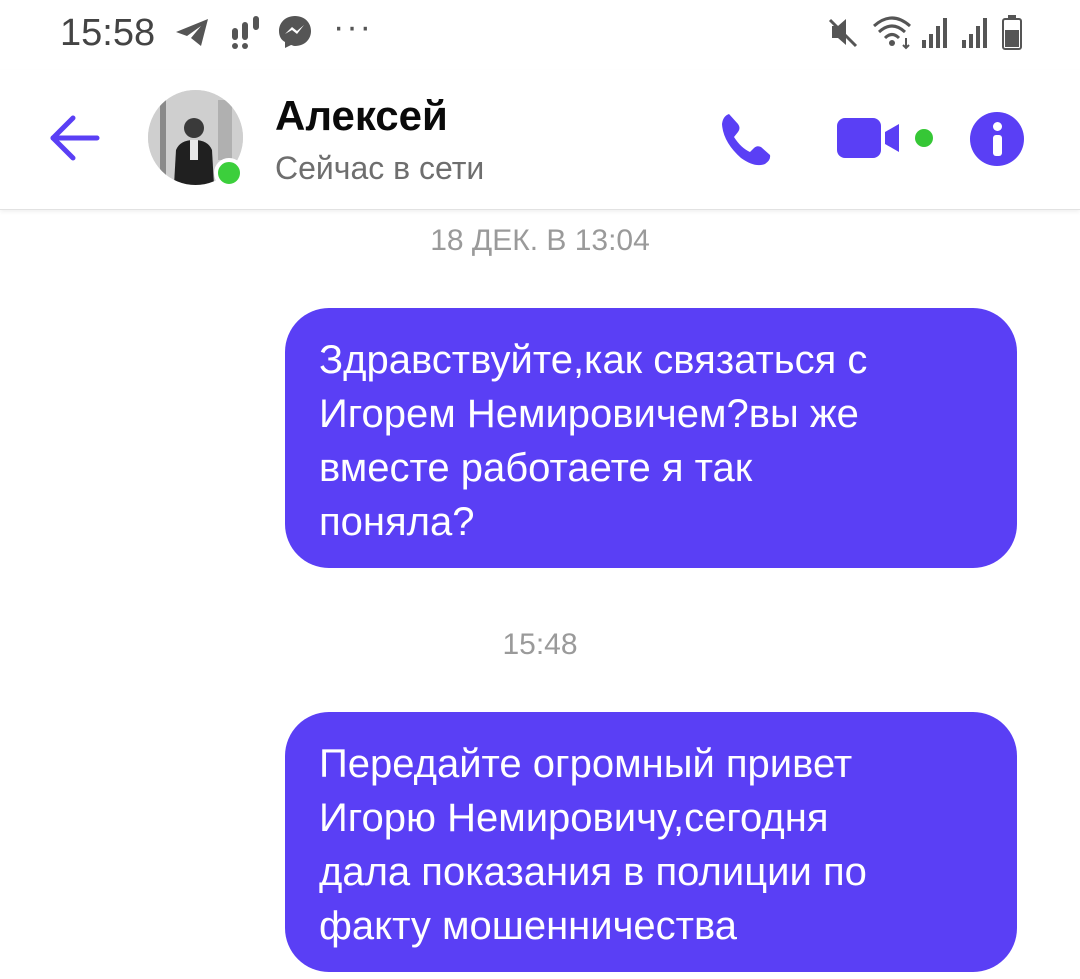 The height and width of the screenshot is (979, 1080). Describe the element at coordinates (870, 138) in the screenshot. I see `video-call-icon` at that location.